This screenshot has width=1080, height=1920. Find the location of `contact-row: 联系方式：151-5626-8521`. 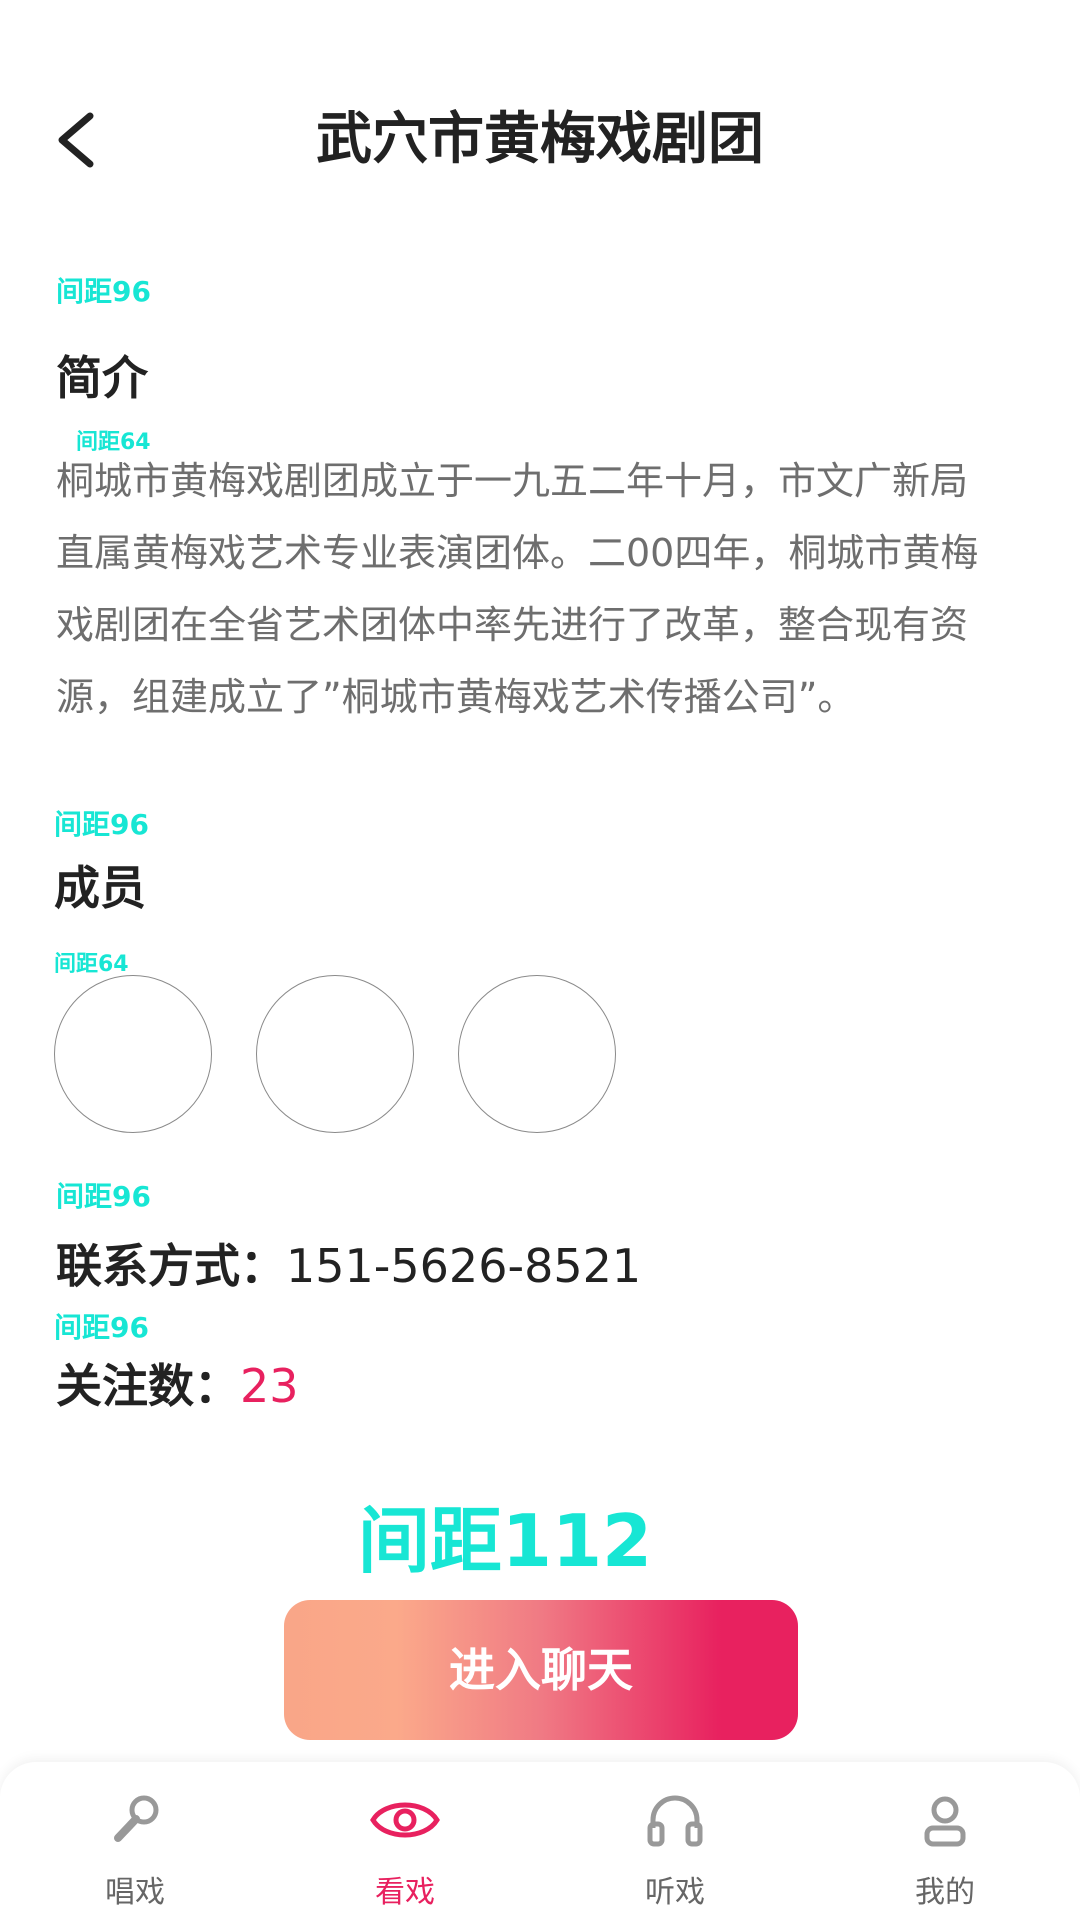

contact-row: 联系方式：151-5626-8521 is located at coordinates (348, 1266).